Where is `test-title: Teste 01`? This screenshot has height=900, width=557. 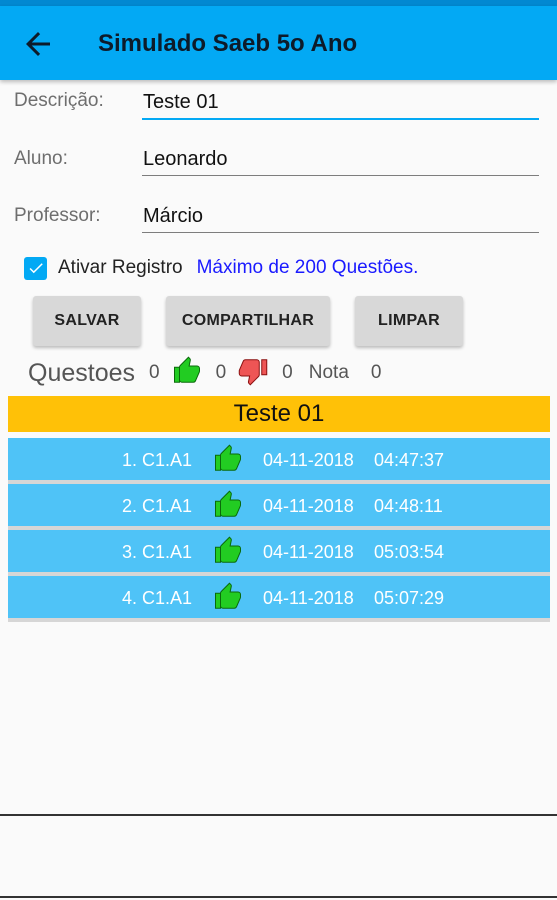 test-title: Teste 01 is located at coordinates (279, 414).